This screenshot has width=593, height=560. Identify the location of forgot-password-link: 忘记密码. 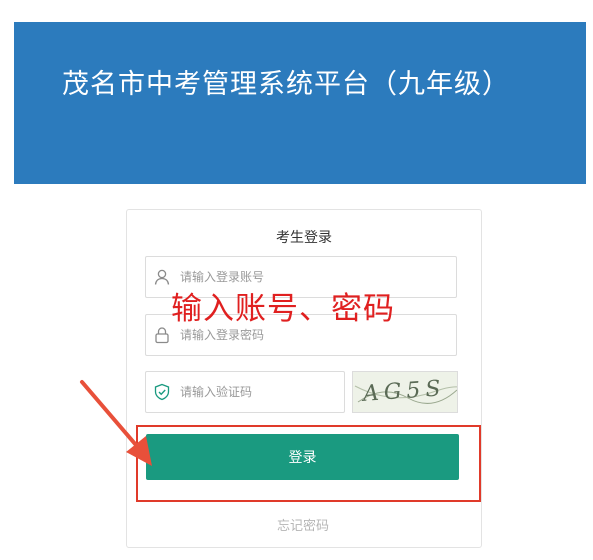
(303, 524).